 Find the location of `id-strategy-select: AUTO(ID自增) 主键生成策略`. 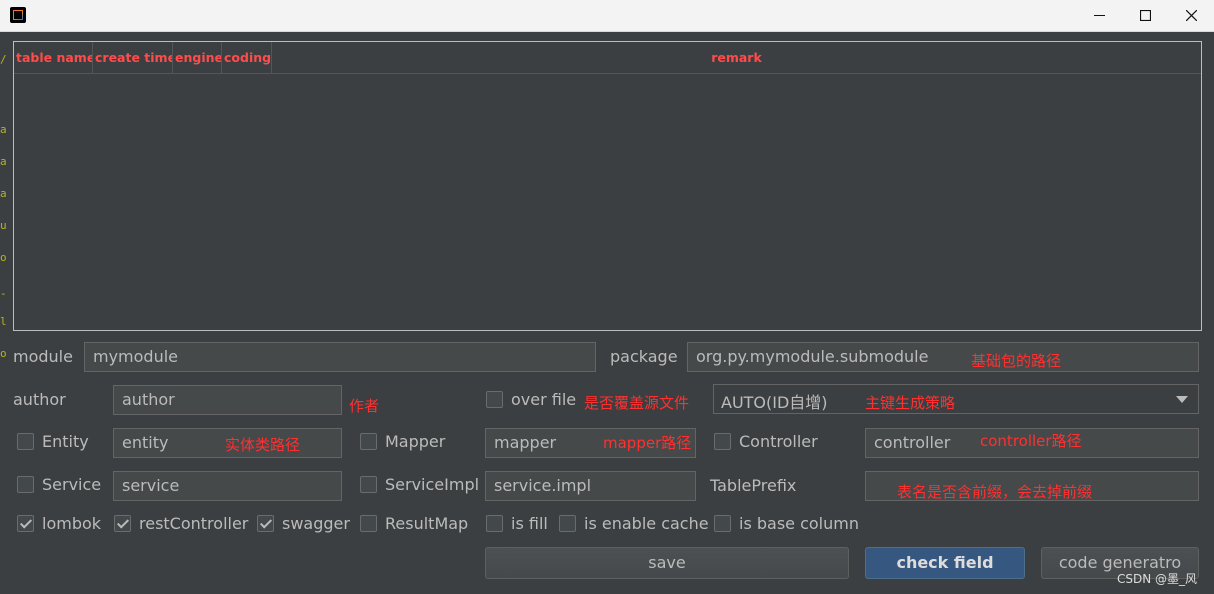

id-strategy-select: AUTO(ID自增) 主键生成策略 is located at coordinates (956, 399).